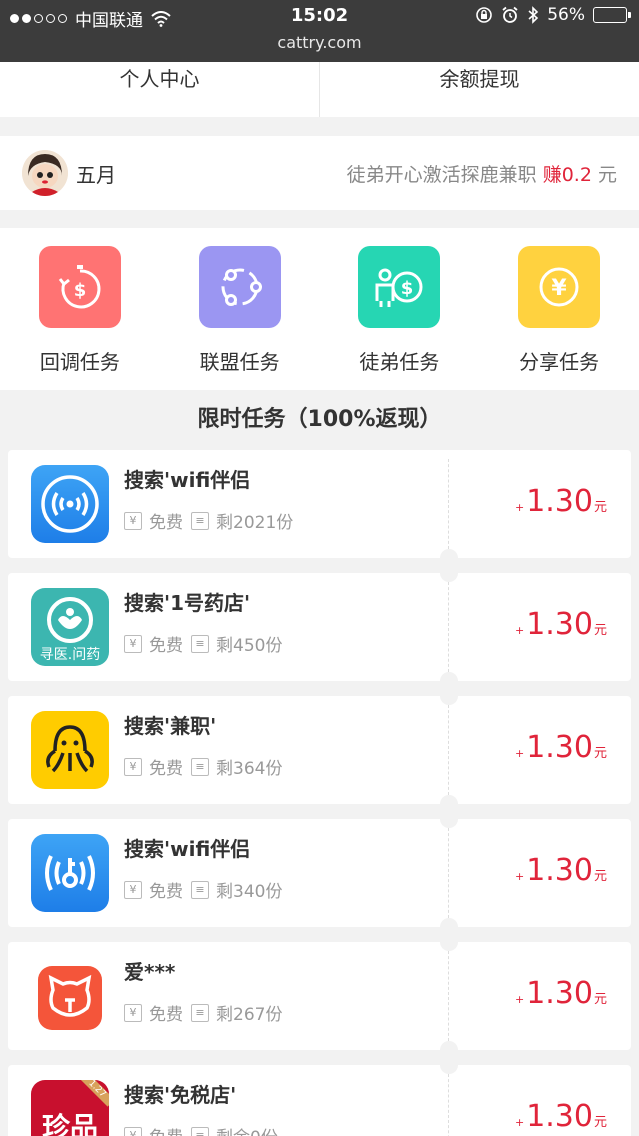  Describe the element at coordinates (45, 173) in the screenshot. I see `avatar` at that location.